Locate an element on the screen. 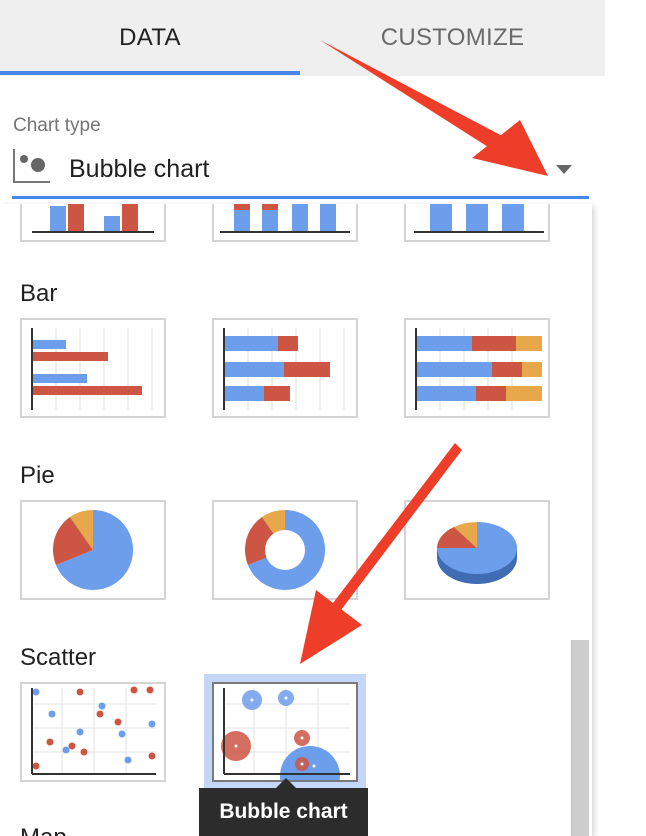  tab-bar: DATA CUSTOMIZE is located at coordinates (302, 38).